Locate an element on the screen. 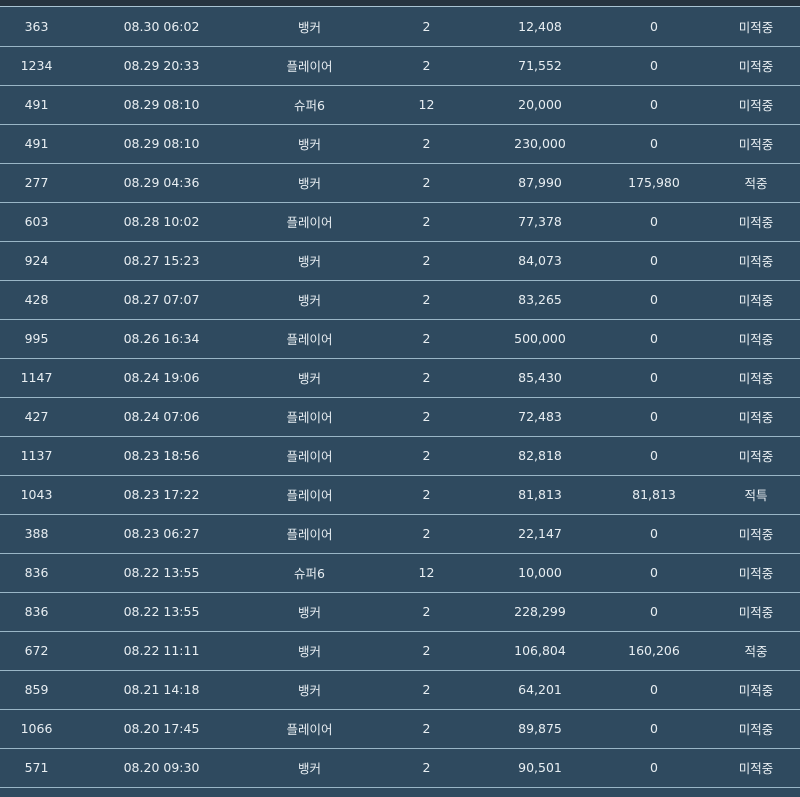  bet-amount-cell: 87,990 is located at coordinates (540, 182).